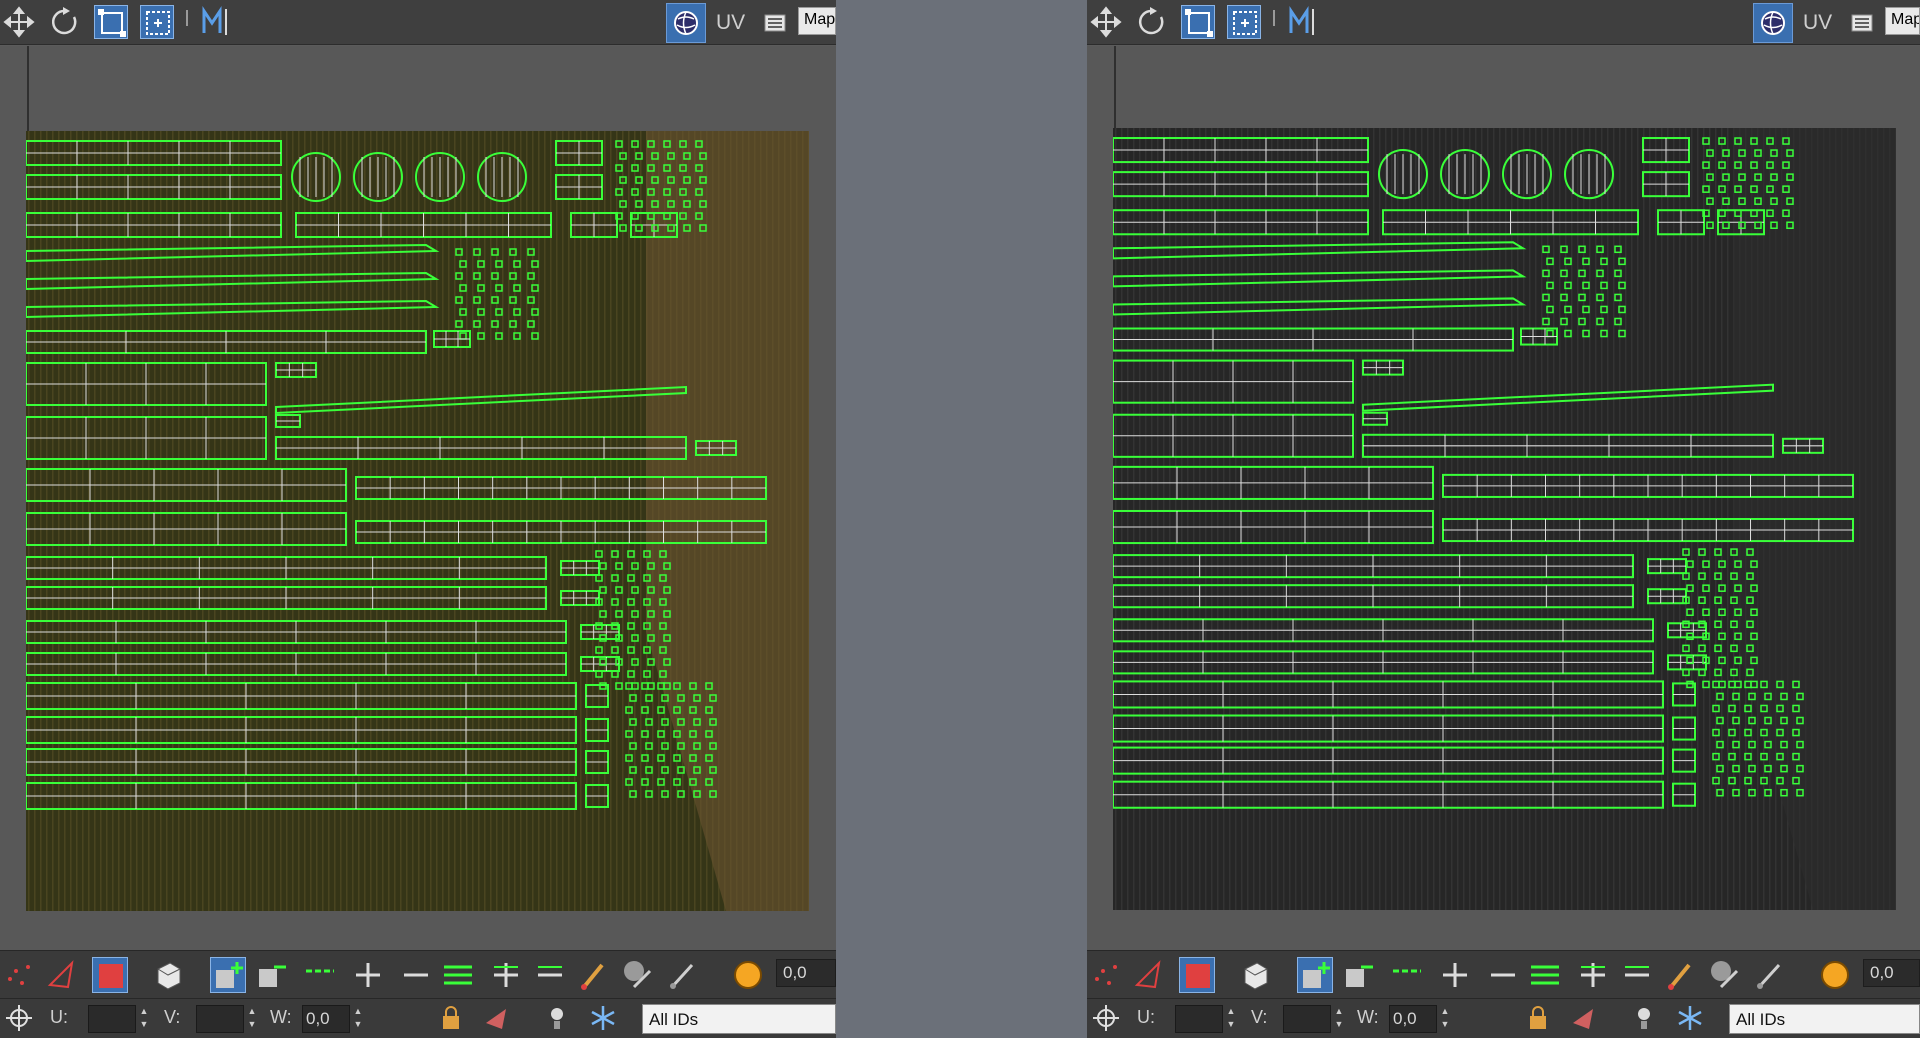 The width and height of the screenshot is (1920, 1038). I want to click on background-gap, so click(961, 519).